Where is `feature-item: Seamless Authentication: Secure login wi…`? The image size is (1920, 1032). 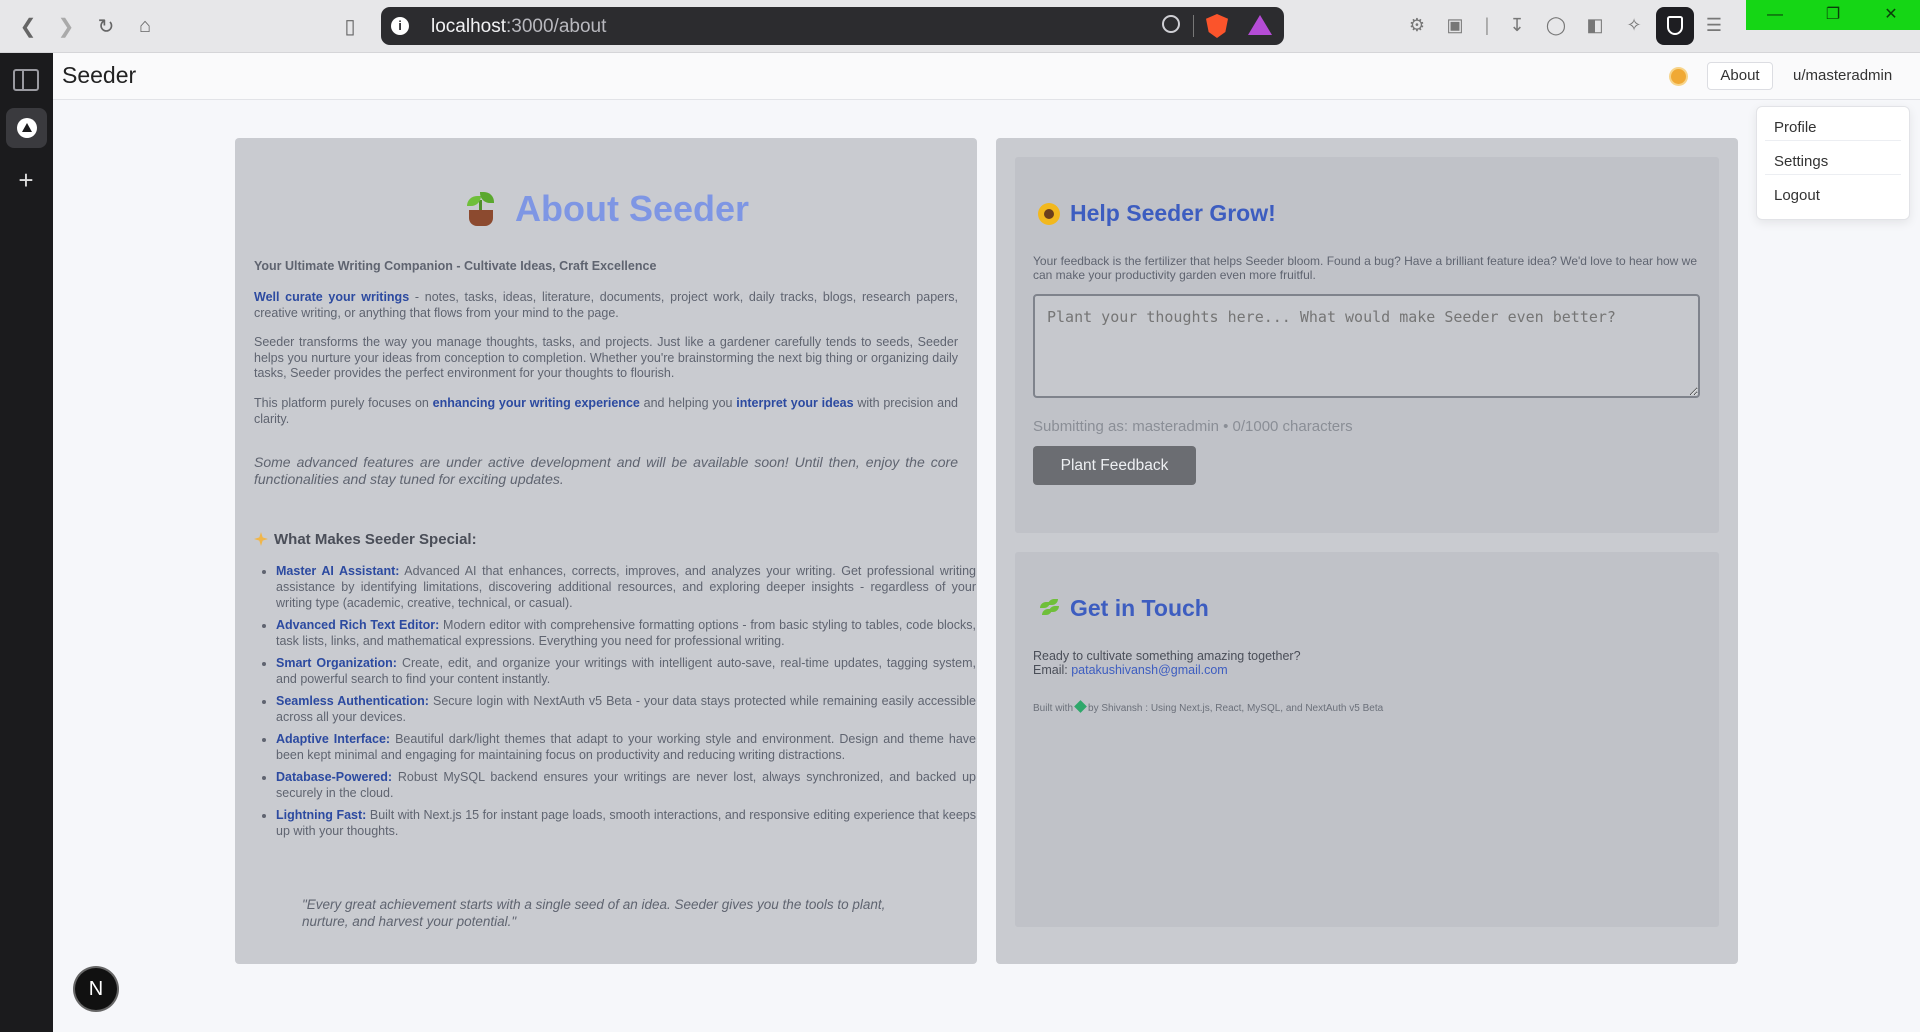 feature-item: Seamless Authentication: Secure login wi… is located at coordinates (626, 709).